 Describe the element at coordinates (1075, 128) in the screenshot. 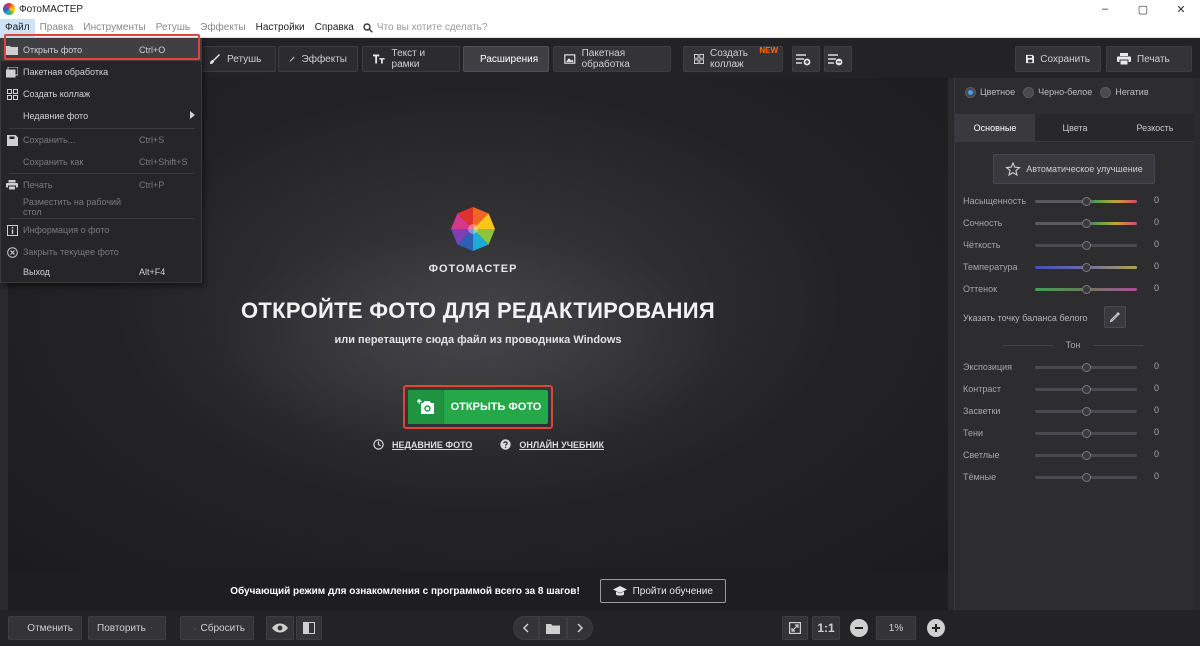

I see `tab-colors: Цвета` at that location.